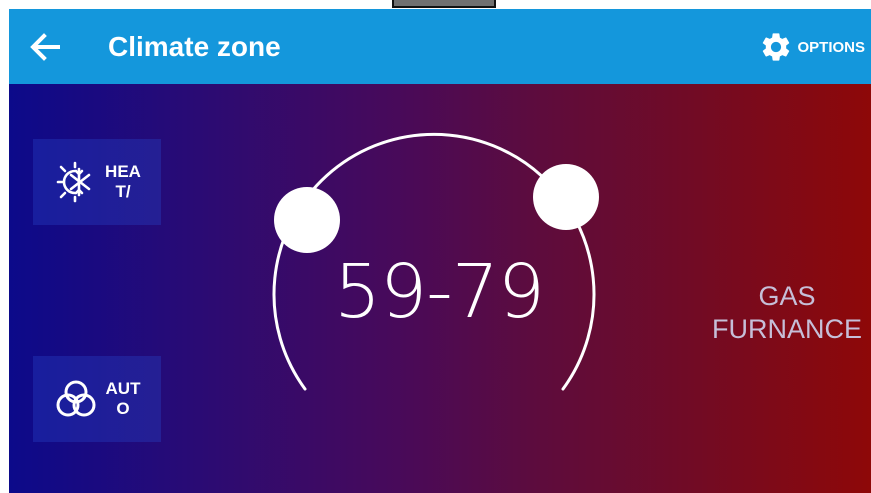  Describe the element at coordinates (776, 47) in the screenshot. I see `gear-icon` at that location.